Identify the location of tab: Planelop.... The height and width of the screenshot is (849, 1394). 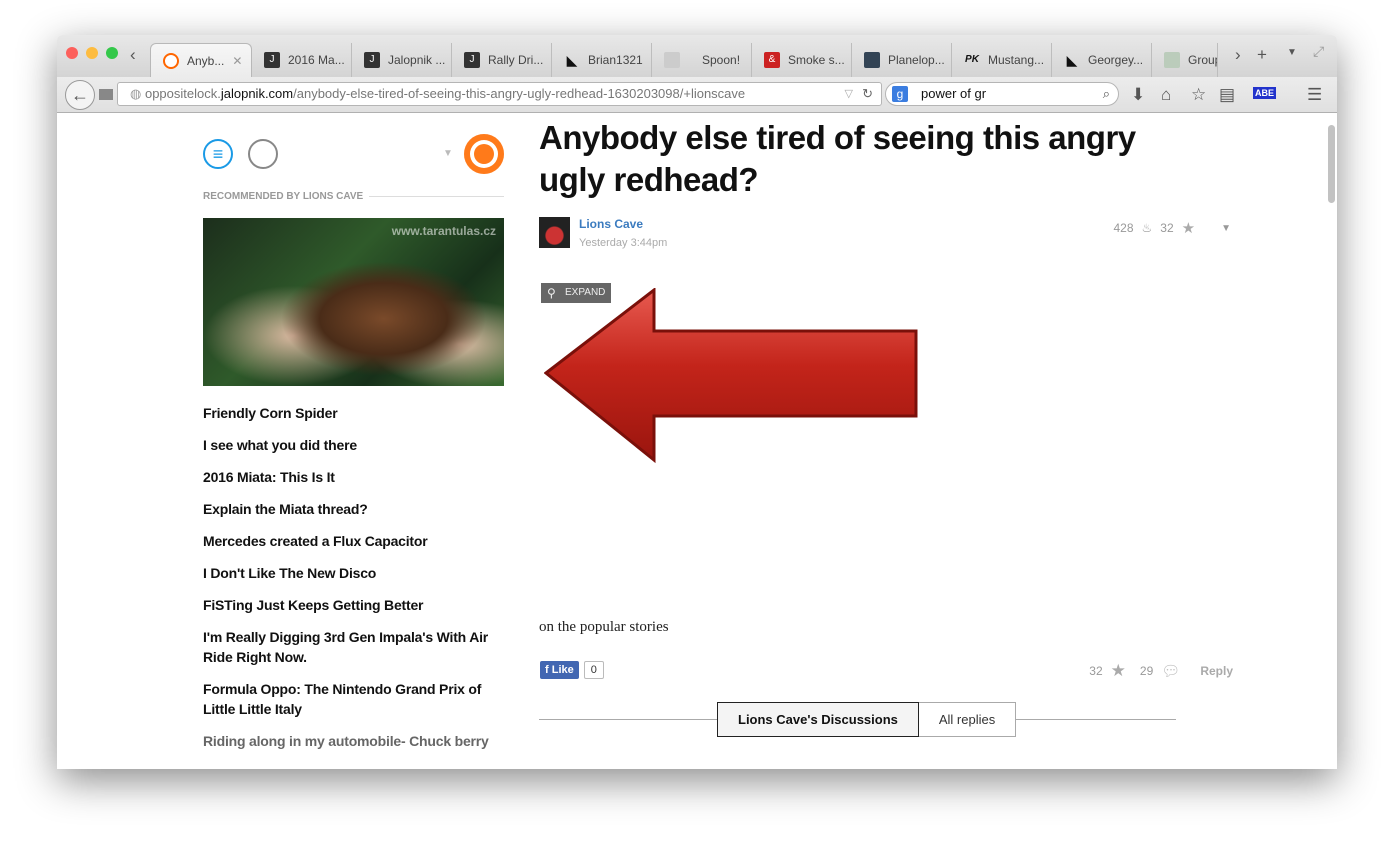
(902, 60).